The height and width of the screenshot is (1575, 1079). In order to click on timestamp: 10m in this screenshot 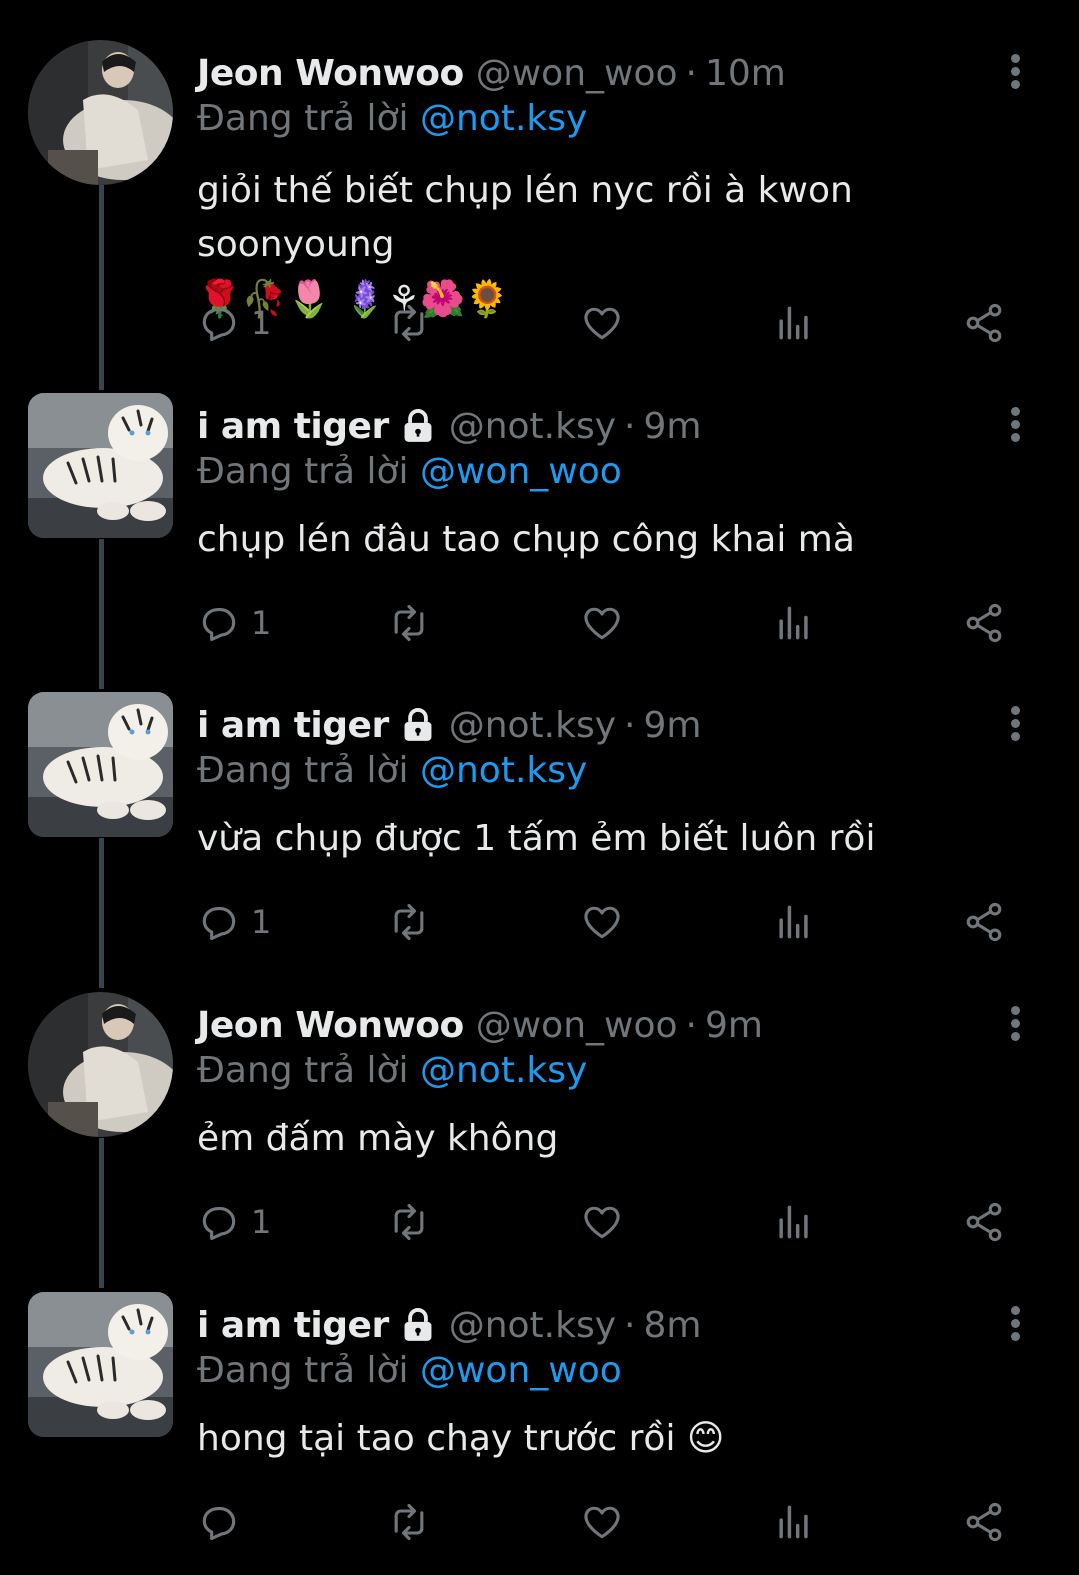, I will do `click(745, 73)`.